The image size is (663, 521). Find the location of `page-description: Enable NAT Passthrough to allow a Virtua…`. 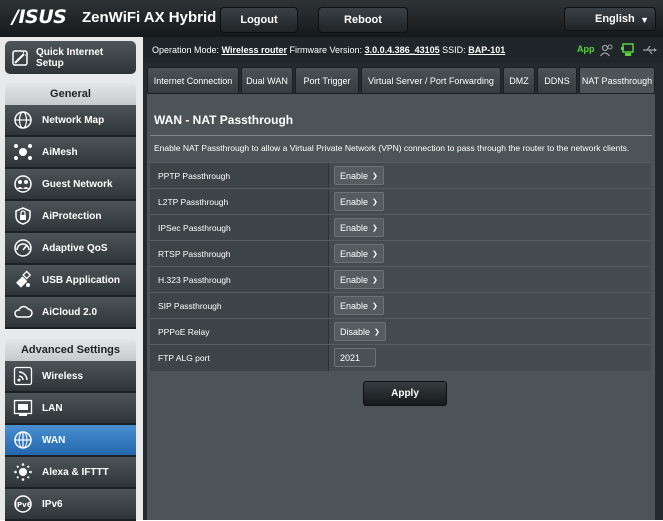

page-description: Enable NAT Passthrough to allow a Virtua… is located at coordinates (392, 148).